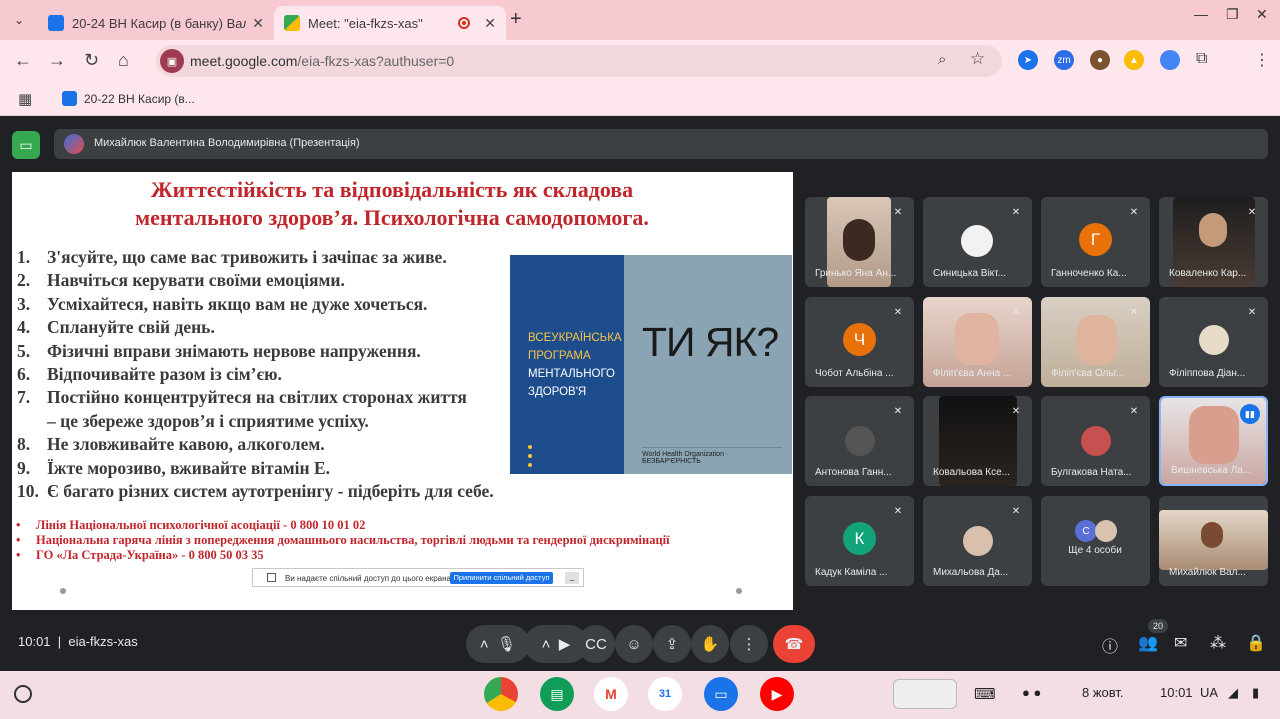 Image resolution: width=1280 pixels, height=719 pixels. Describe the element at coordinates (501, 694) in the screenshot. I see `chrome-app-icon` at that location.